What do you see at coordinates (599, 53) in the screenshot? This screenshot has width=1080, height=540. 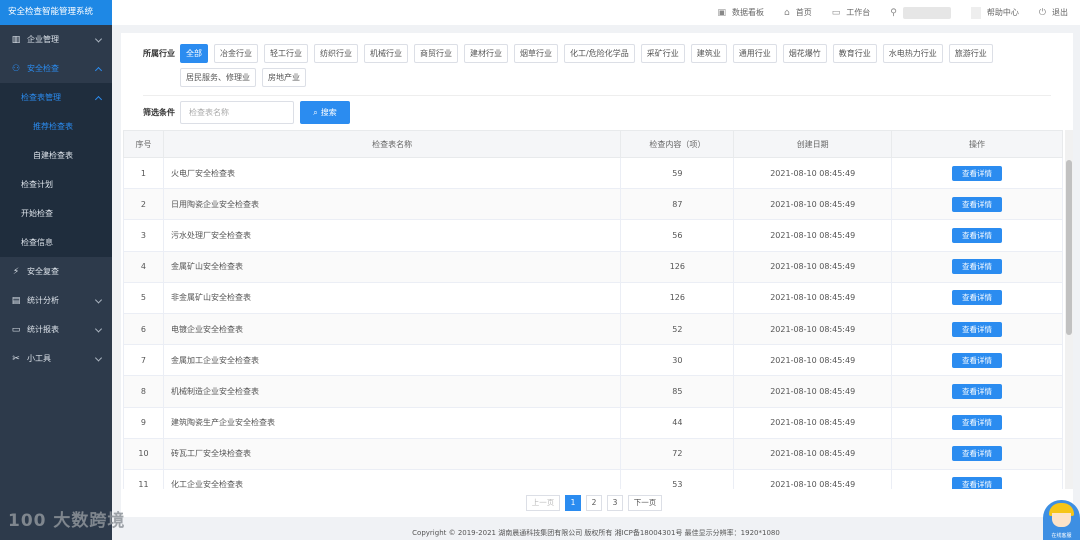 I see `industry-tag: 化工/危险化学品` at bounding box center [599, 53].